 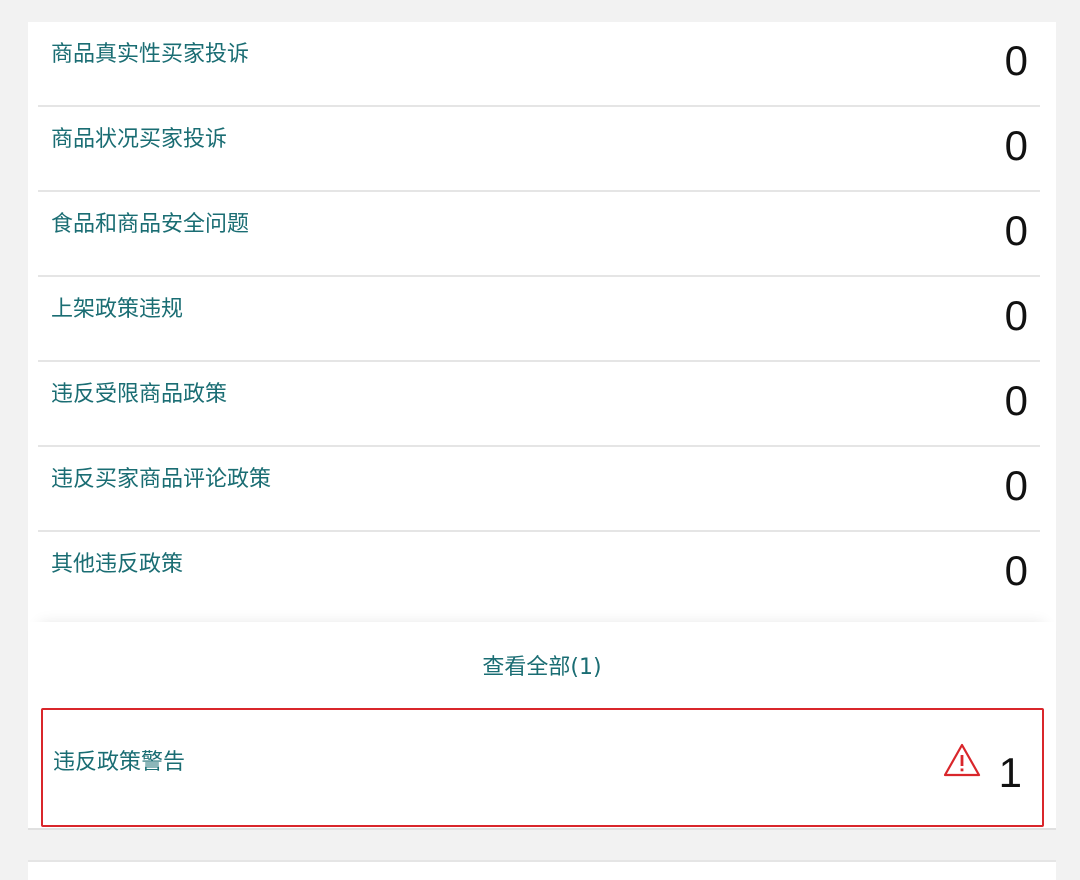 What do you see at coordinates (1010, 772) in the screenshot?
I see `policy-warning-count: 1` at bounding box center [1010, 772].